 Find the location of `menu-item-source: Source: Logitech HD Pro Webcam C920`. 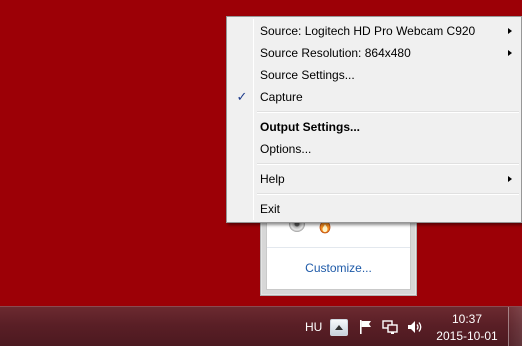

menu-item-source: Source: Logitech HD Pro Webcam C920 is located at coordinates (374, 31).